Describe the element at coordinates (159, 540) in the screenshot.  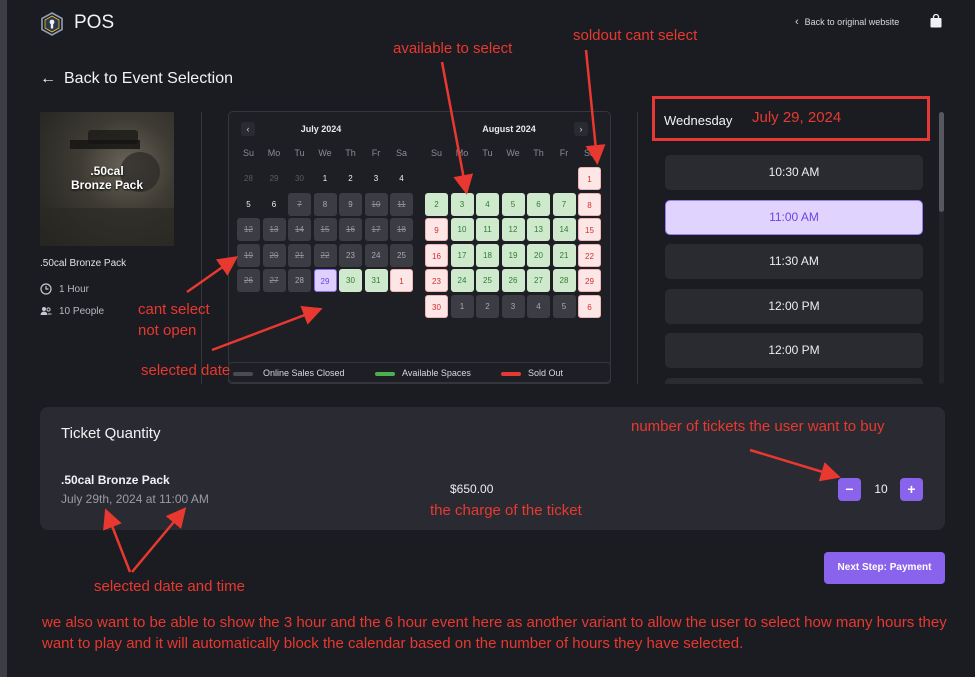
I see `arrow-datetime-right` at that location.